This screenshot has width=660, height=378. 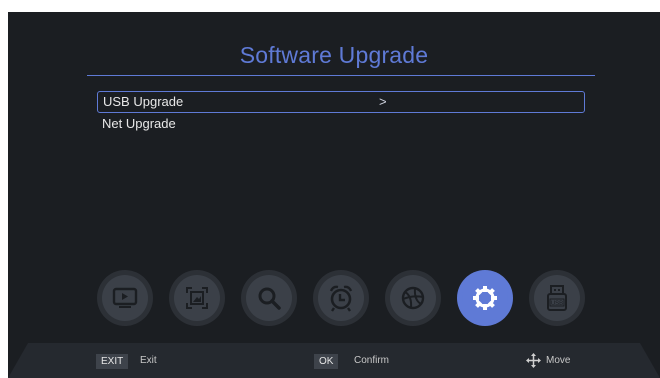 I want to click on gear-icon, so click(x=485, y=298).